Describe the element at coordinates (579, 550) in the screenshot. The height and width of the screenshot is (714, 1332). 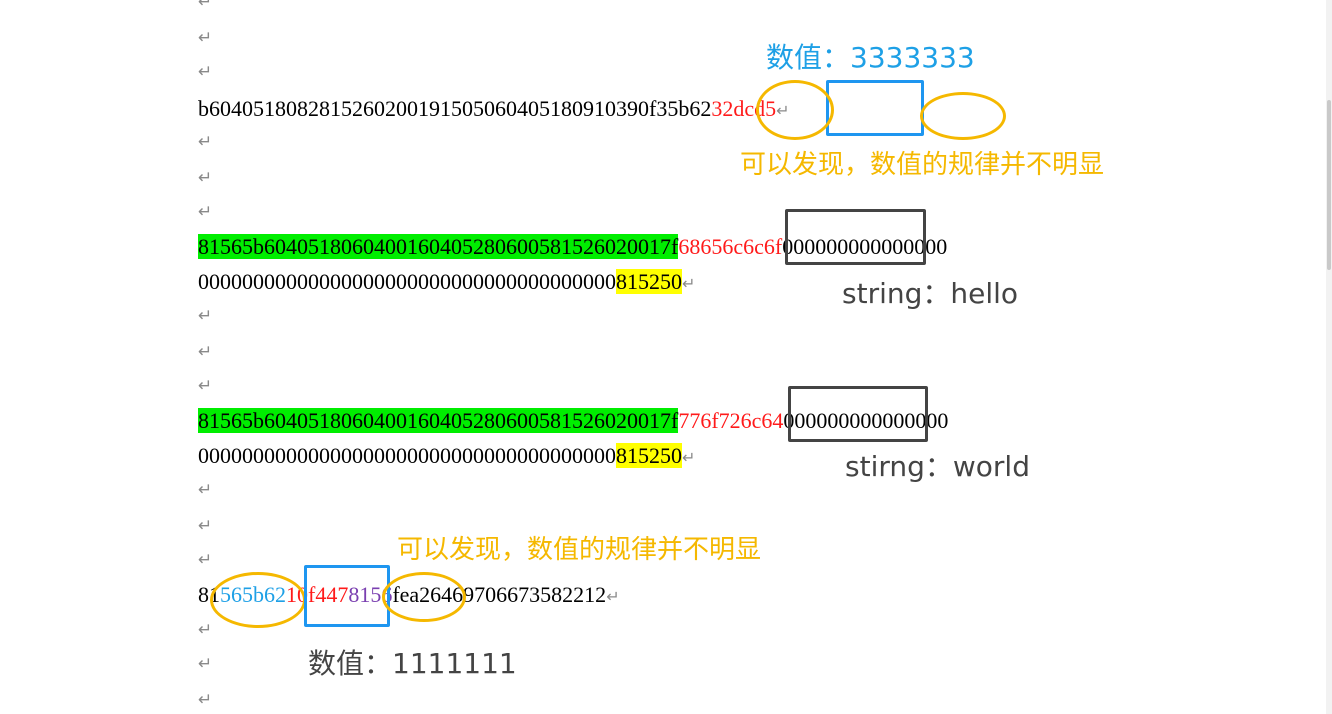
I see `finding-note-2: 可以发现，数值的规律并不明显` at that location.